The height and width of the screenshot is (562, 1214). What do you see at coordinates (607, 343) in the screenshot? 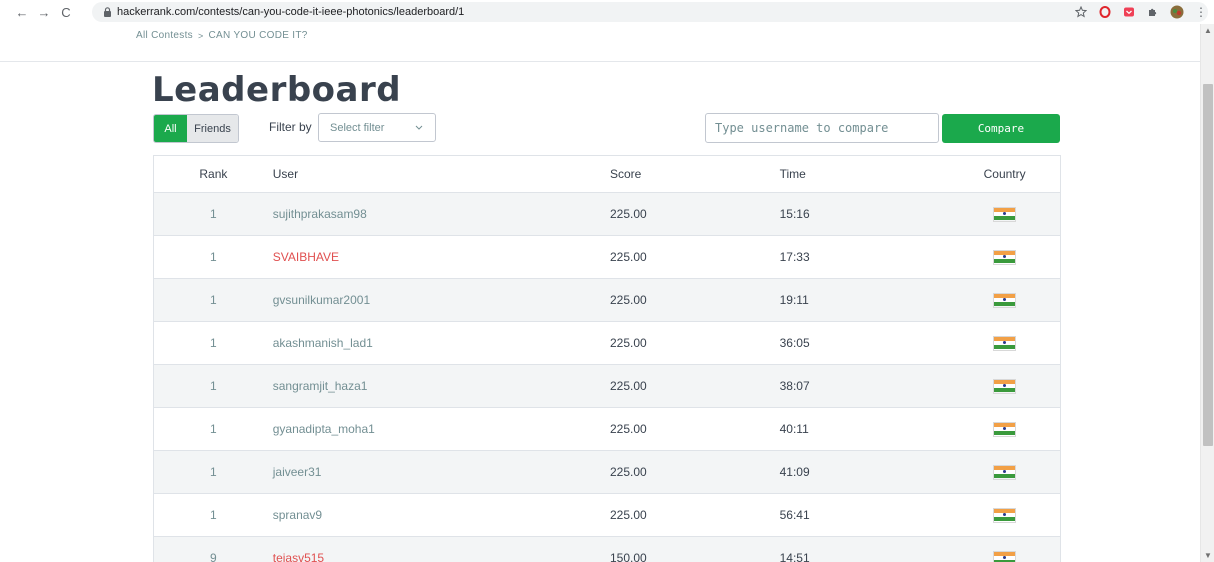
I see `table-row: 1 akashmanish_lad1 225.00 36:05` at bounding box center [607, 343].